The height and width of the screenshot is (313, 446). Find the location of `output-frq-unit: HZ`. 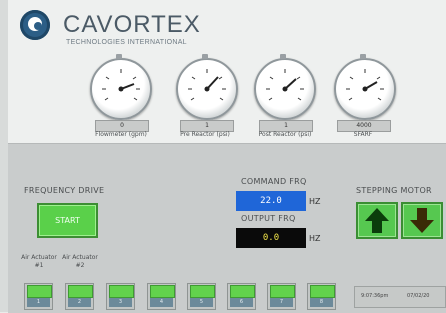

output-frq-unit: HZ is located at coordinates (315, 238).